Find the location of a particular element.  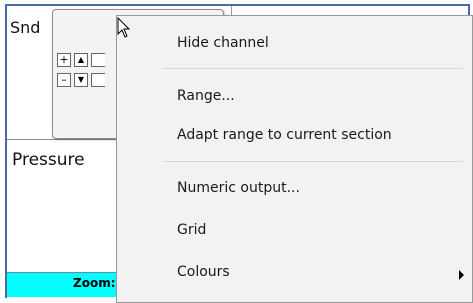

channel-label-top: Snd is located at coordinates (25, 27).